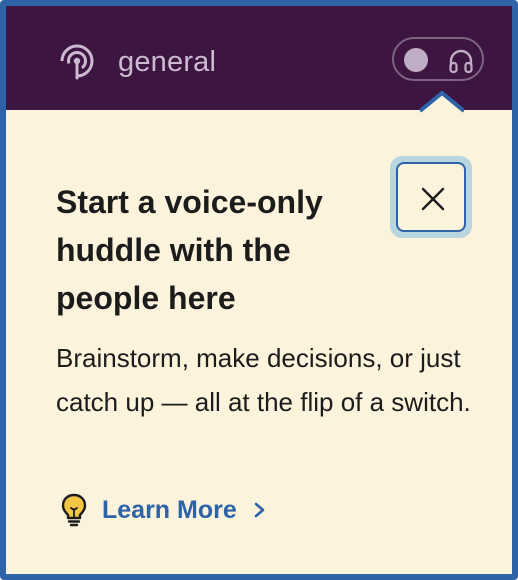 The image size is (518, 580). What do you see at coordinates (77, 62) in the screenshot?
I see `broadcast-icon` at bounding box center [77, 62].